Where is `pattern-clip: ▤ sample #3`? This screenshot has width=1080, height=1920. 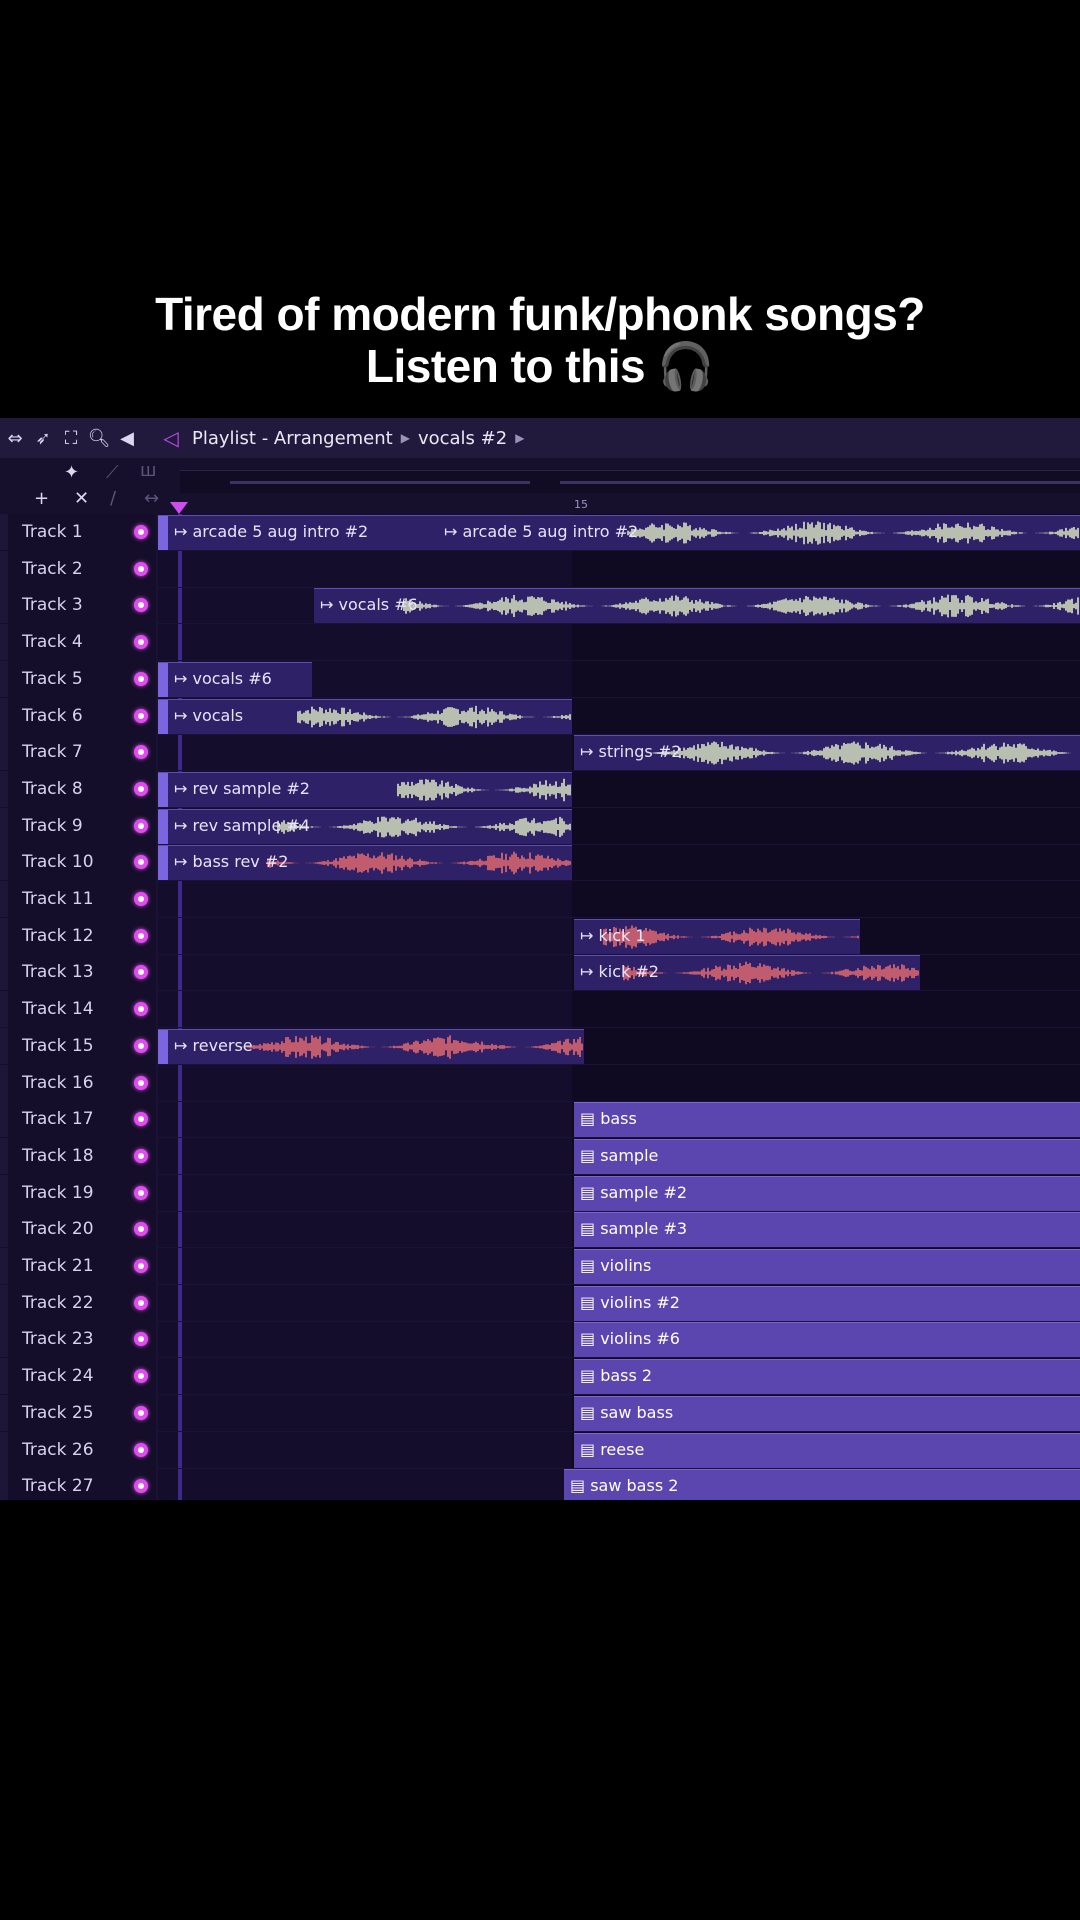 pattern-clip: ▤ sample #3 is located at coordinates (827, 1230).